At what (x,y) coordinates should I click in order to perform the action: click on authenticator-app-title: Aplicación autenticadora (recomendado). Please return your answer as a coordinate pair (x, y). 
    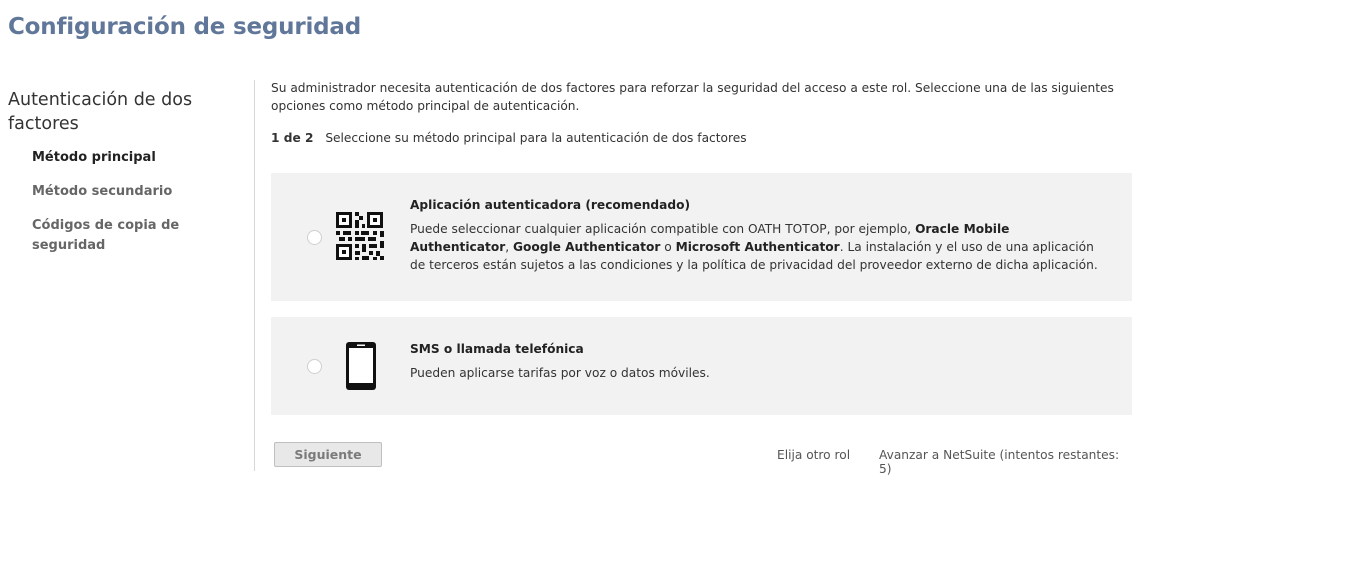
    Looking at the image, I should click on (550, 205).